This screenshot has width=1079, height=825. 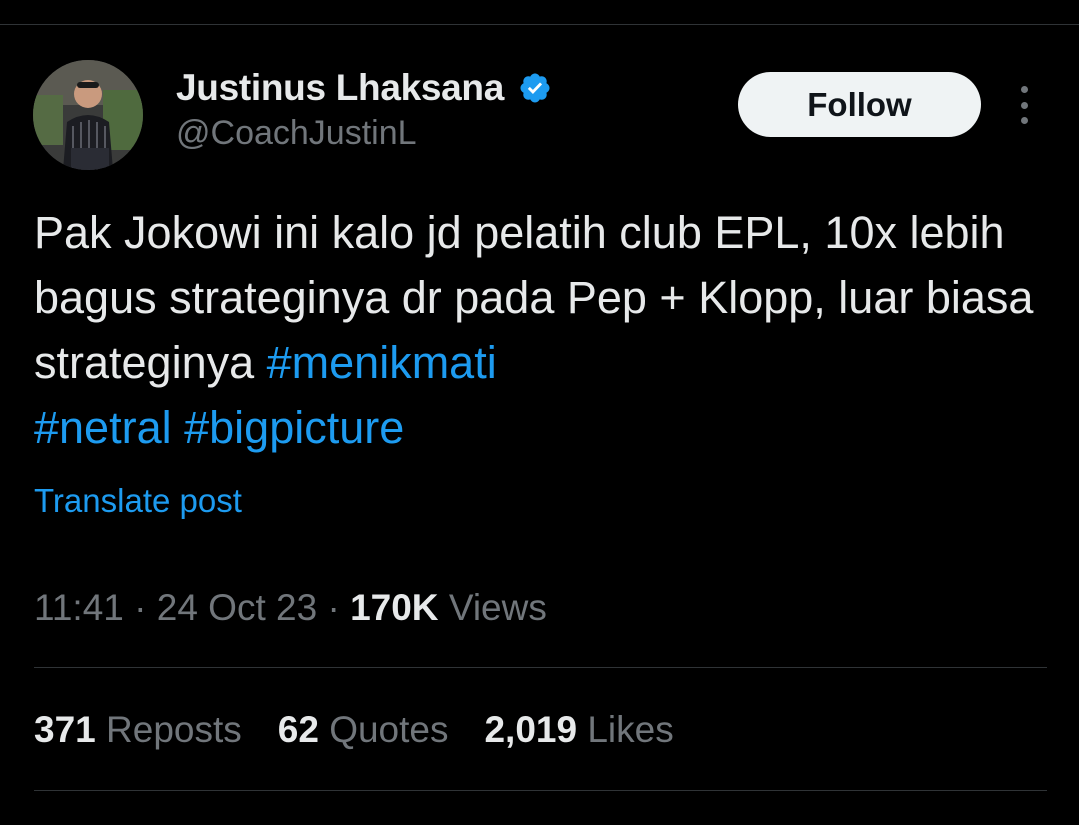 What do you see at coordinates (382, 362) in the screenshot?
I see `hashtag-link: #menikmati` at bounding box center [382, 362].